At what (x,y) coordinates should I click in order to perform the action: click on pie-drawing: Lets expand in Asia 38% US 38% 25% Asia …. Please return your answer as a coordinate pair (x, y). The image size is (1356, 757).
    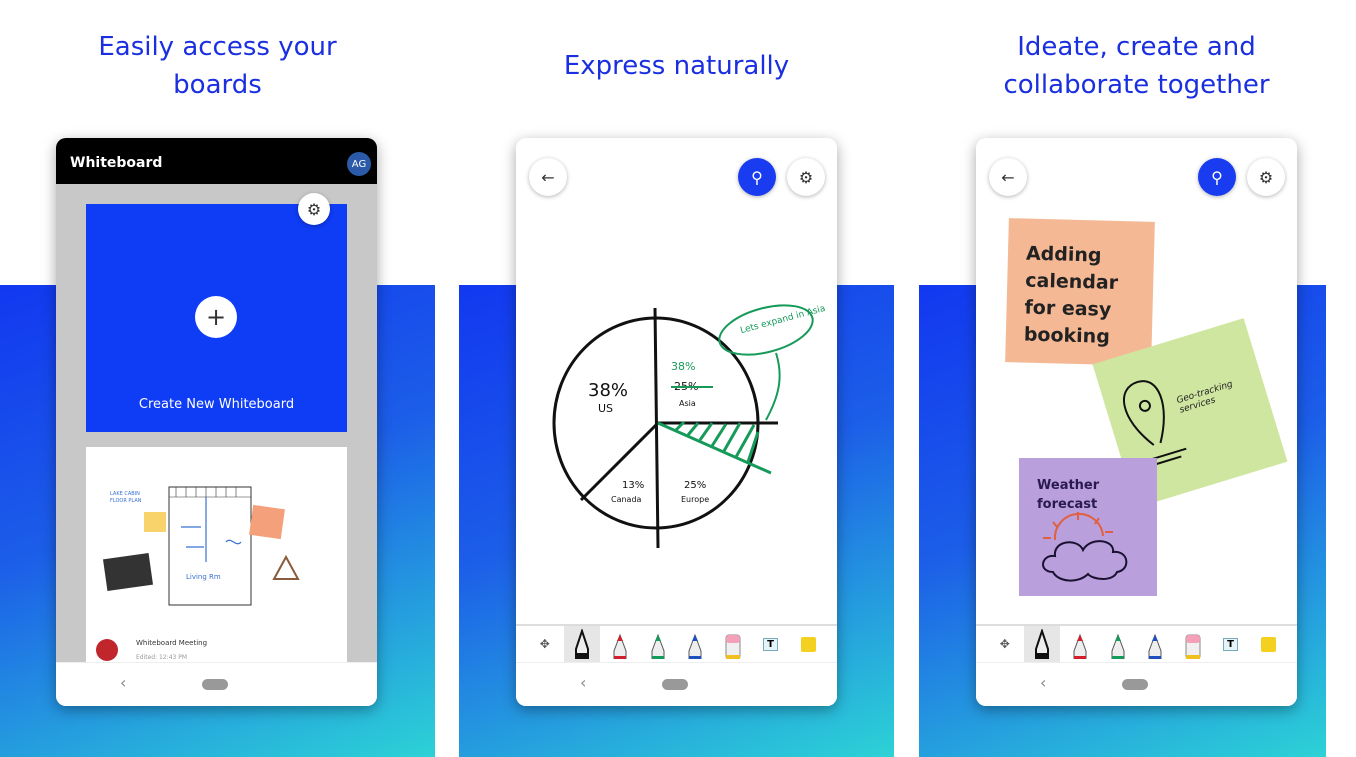
    Looking at the image, I should click on (689, 426).